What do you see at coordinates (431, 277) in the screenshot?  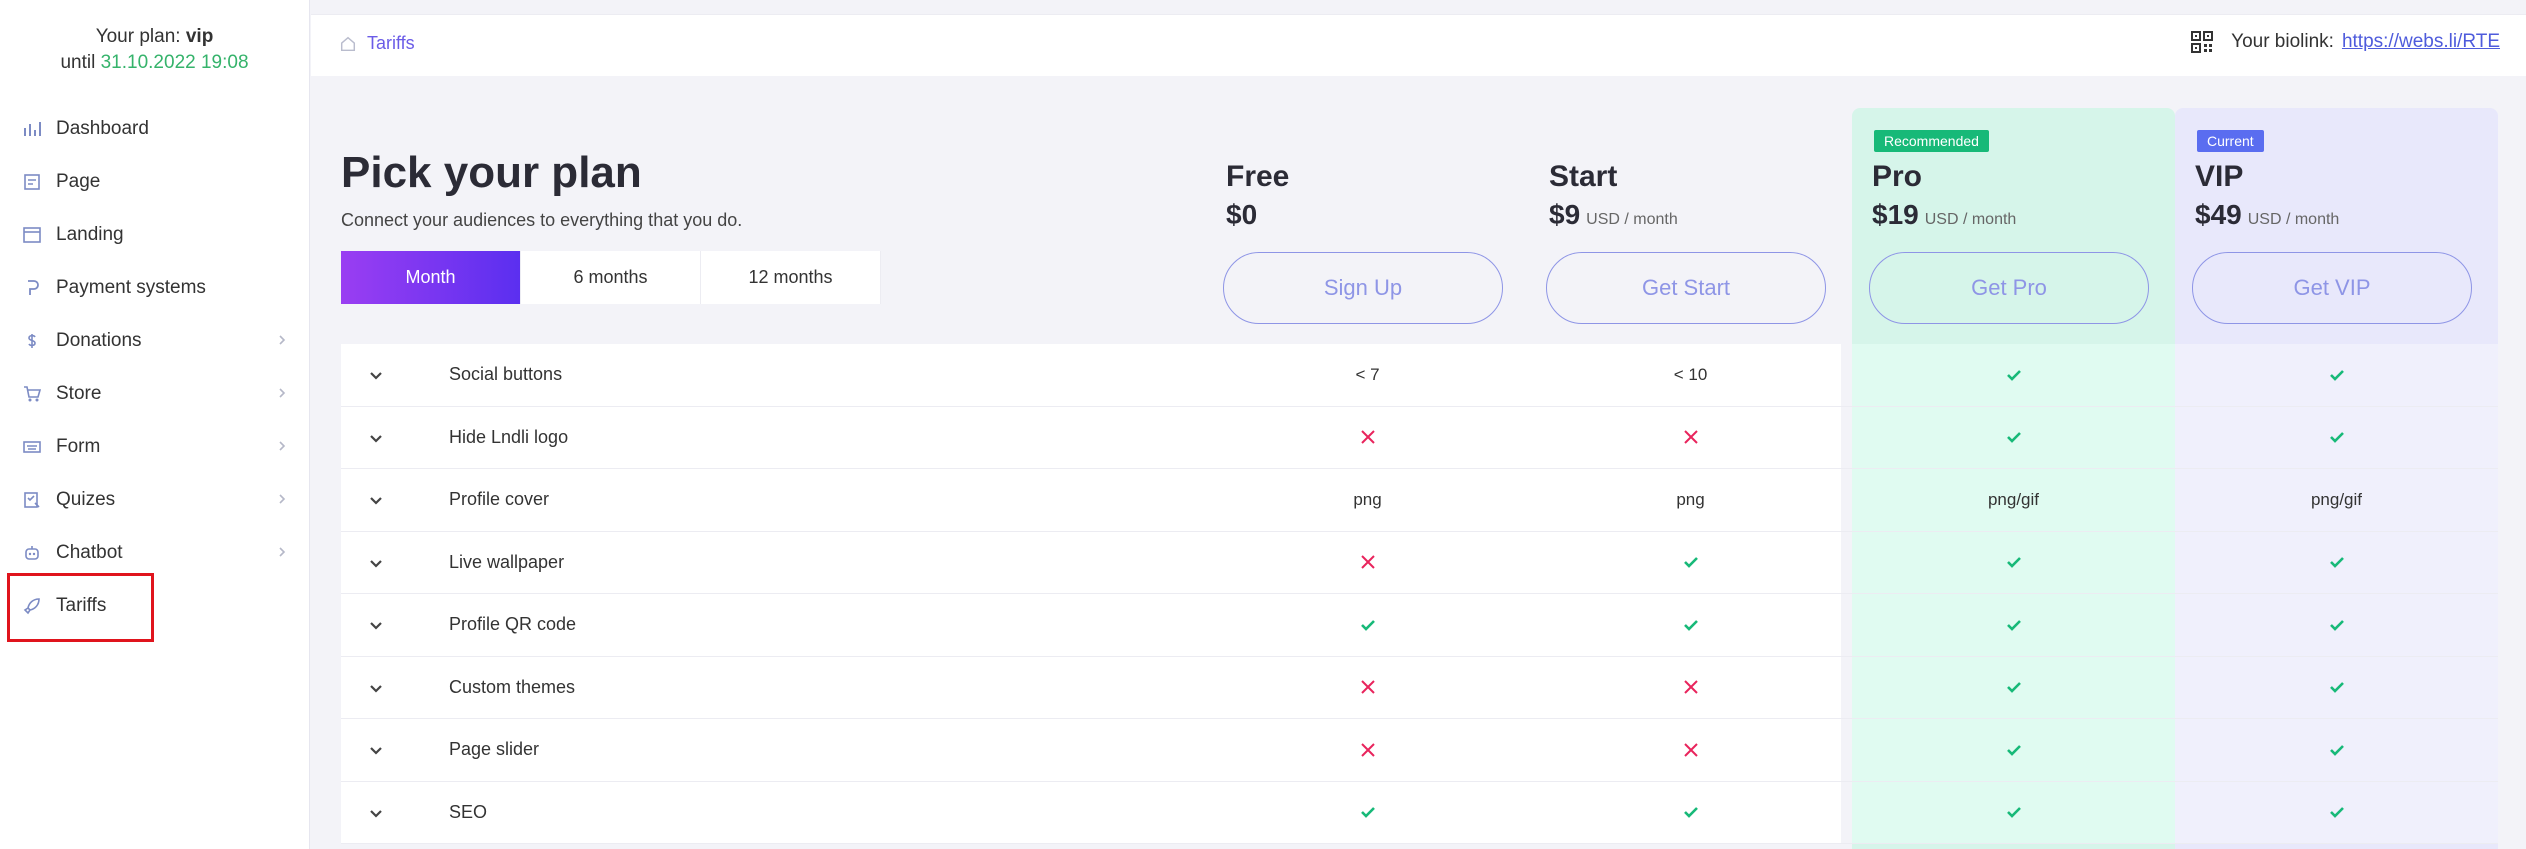 I see `period-tab-month: Month` at bounding box center [431, 277].